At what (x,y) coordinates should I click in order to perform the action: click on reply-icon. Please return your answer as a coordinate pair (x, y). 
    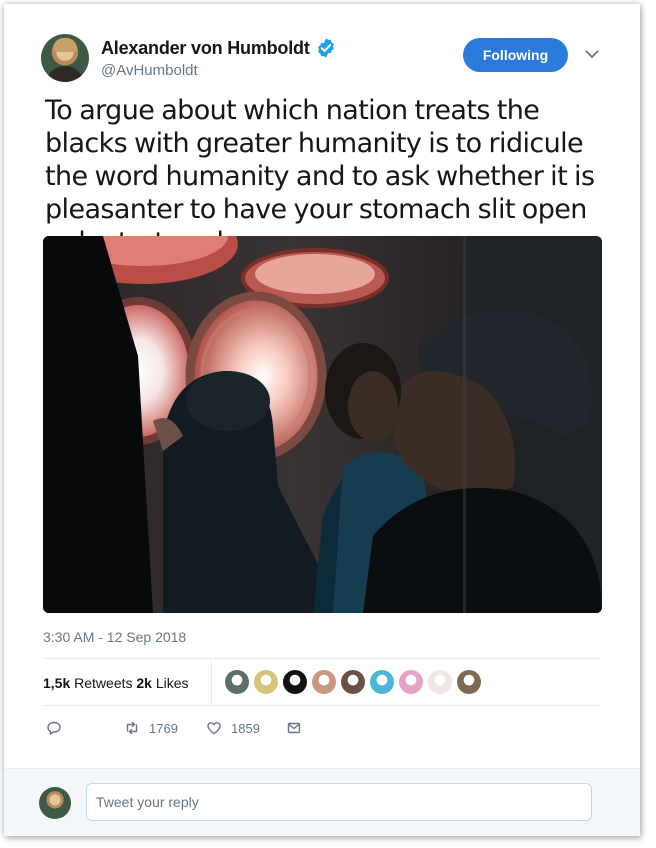
    Looking at the image, I should click on (54, 728).